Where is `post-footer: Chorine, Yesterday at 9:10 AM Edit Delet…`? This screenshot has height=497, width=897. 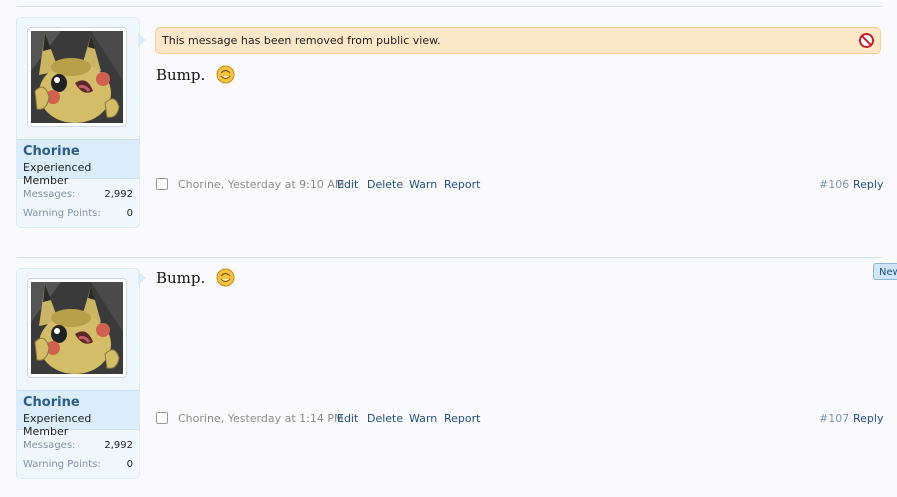 post-footer: Chorine, Yesterday at 9:10 AM Edit Delet… is located at coordinates (519, 185).